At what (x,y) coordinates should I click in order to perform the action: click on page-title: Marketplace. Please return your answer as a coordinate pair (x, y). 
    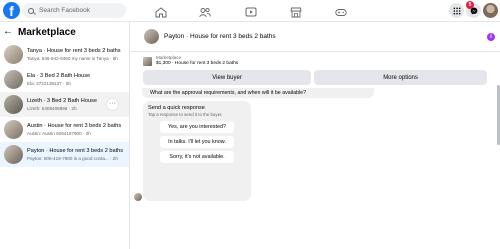
    Looking at the image, I should click on (47, 32).